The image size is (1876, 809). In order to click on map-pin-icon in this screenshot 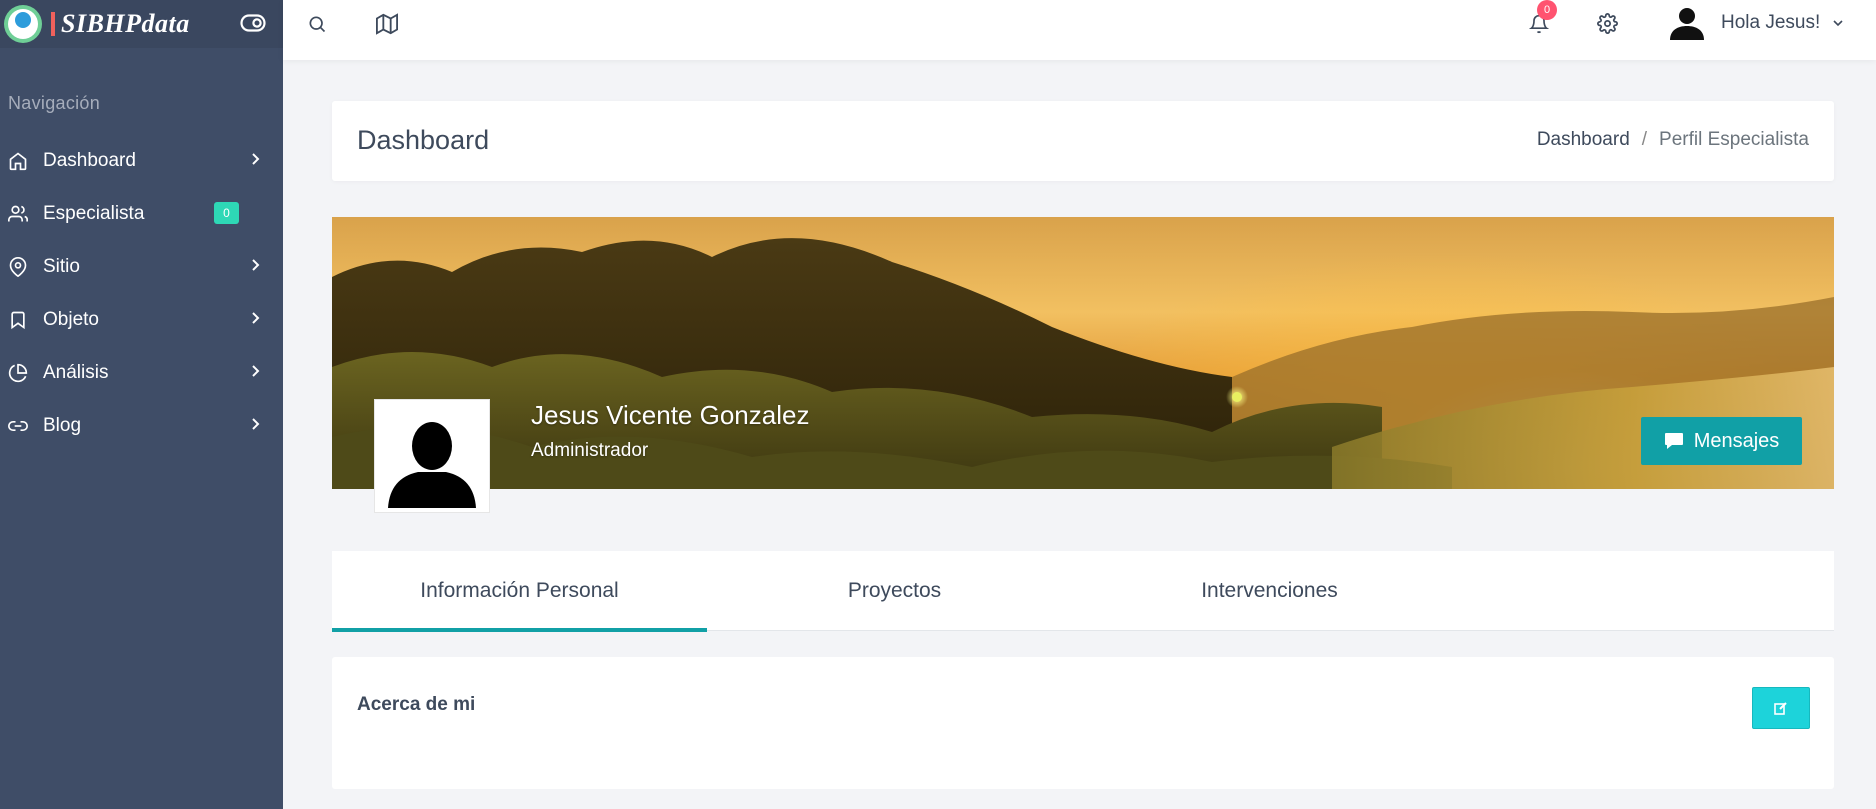, I will do `click(18, 266)`.